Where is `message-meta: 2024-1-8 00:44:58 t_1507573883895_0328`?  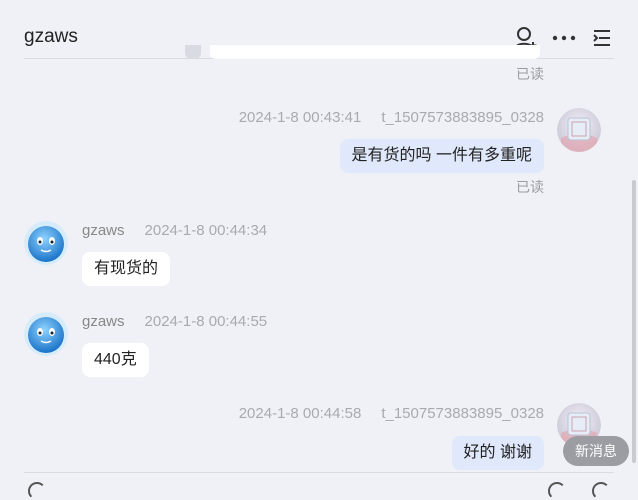 message-meta: 2024-1-8 00:44:58 t_1507573883895_0328 is located at coordinates (391, 413).